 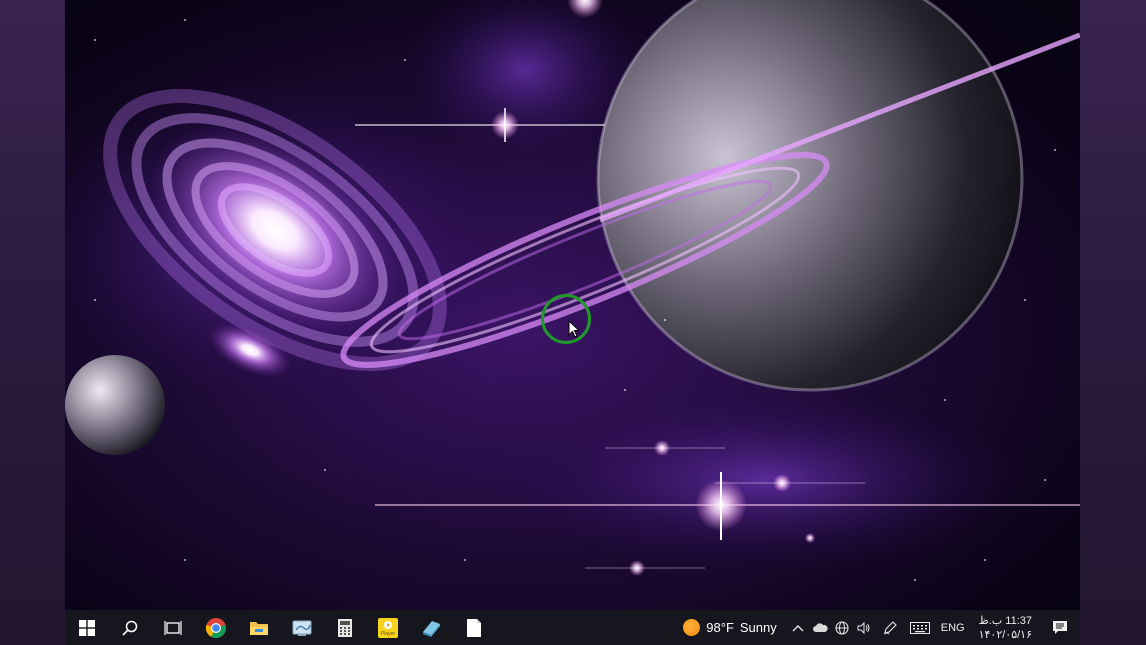 I want to click on eraser-app-button, so click(x=430, y=627).